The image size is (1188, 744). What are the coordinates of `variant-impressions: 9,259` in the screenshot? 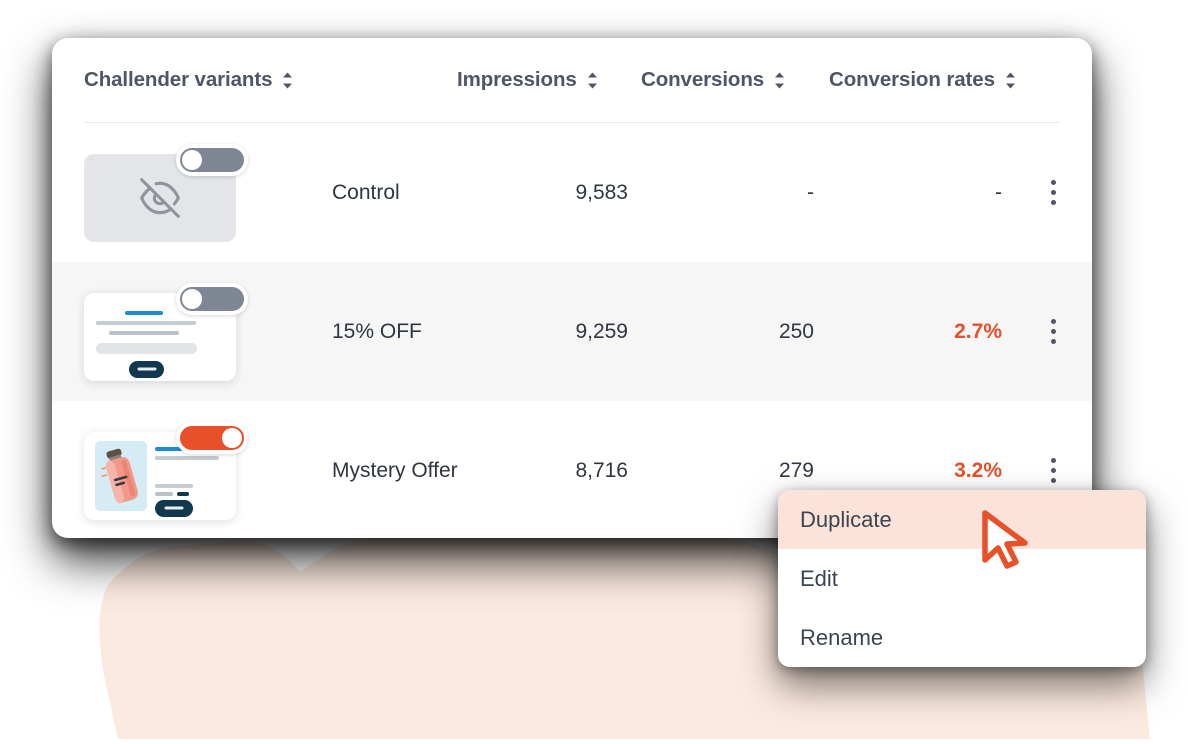 It's located at (601, 331).